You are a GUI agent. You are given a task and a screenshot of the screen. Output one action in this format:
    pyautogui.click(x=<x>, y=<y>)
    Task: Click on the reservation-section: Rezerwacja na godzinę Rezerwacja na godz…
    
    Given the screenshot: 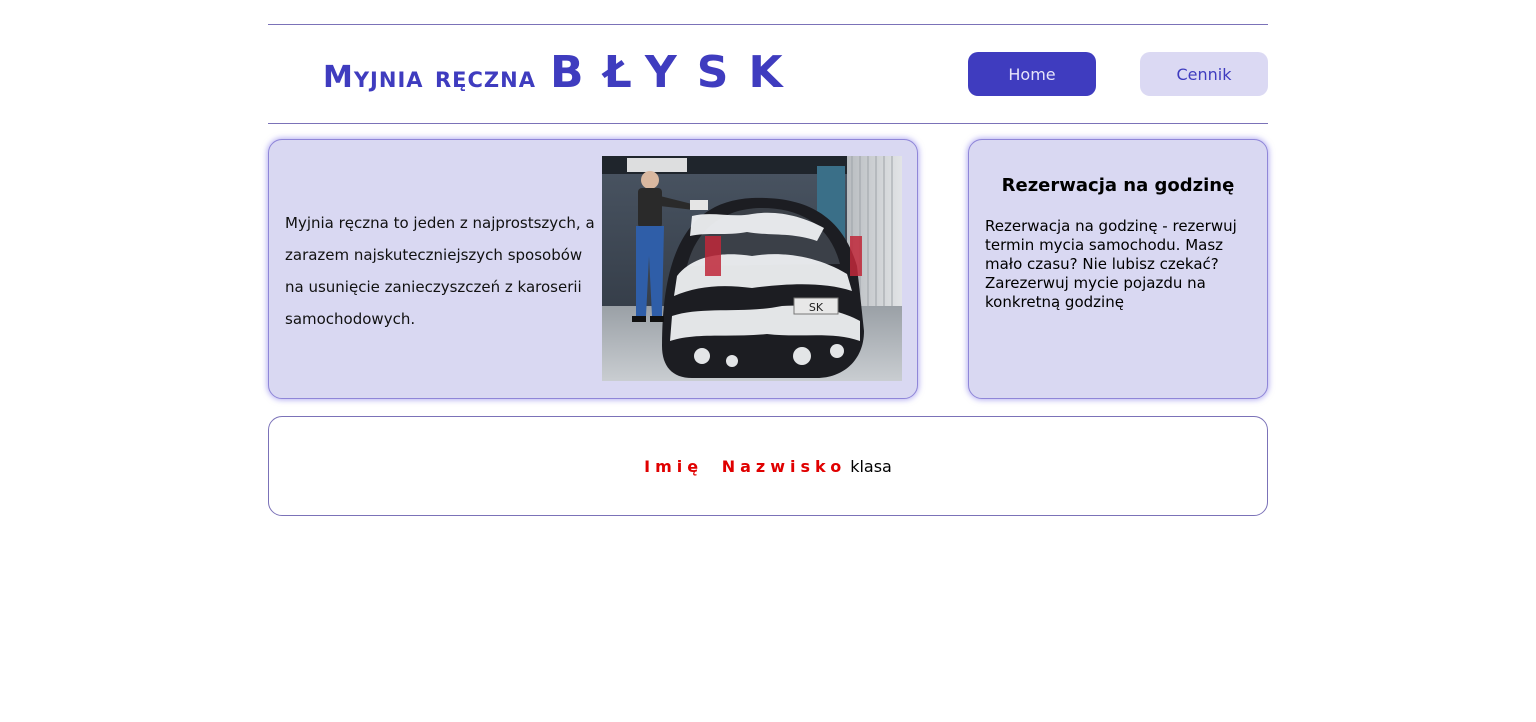 What is the action you would take?
    pyautogui.click(x=1118, y=269)
    